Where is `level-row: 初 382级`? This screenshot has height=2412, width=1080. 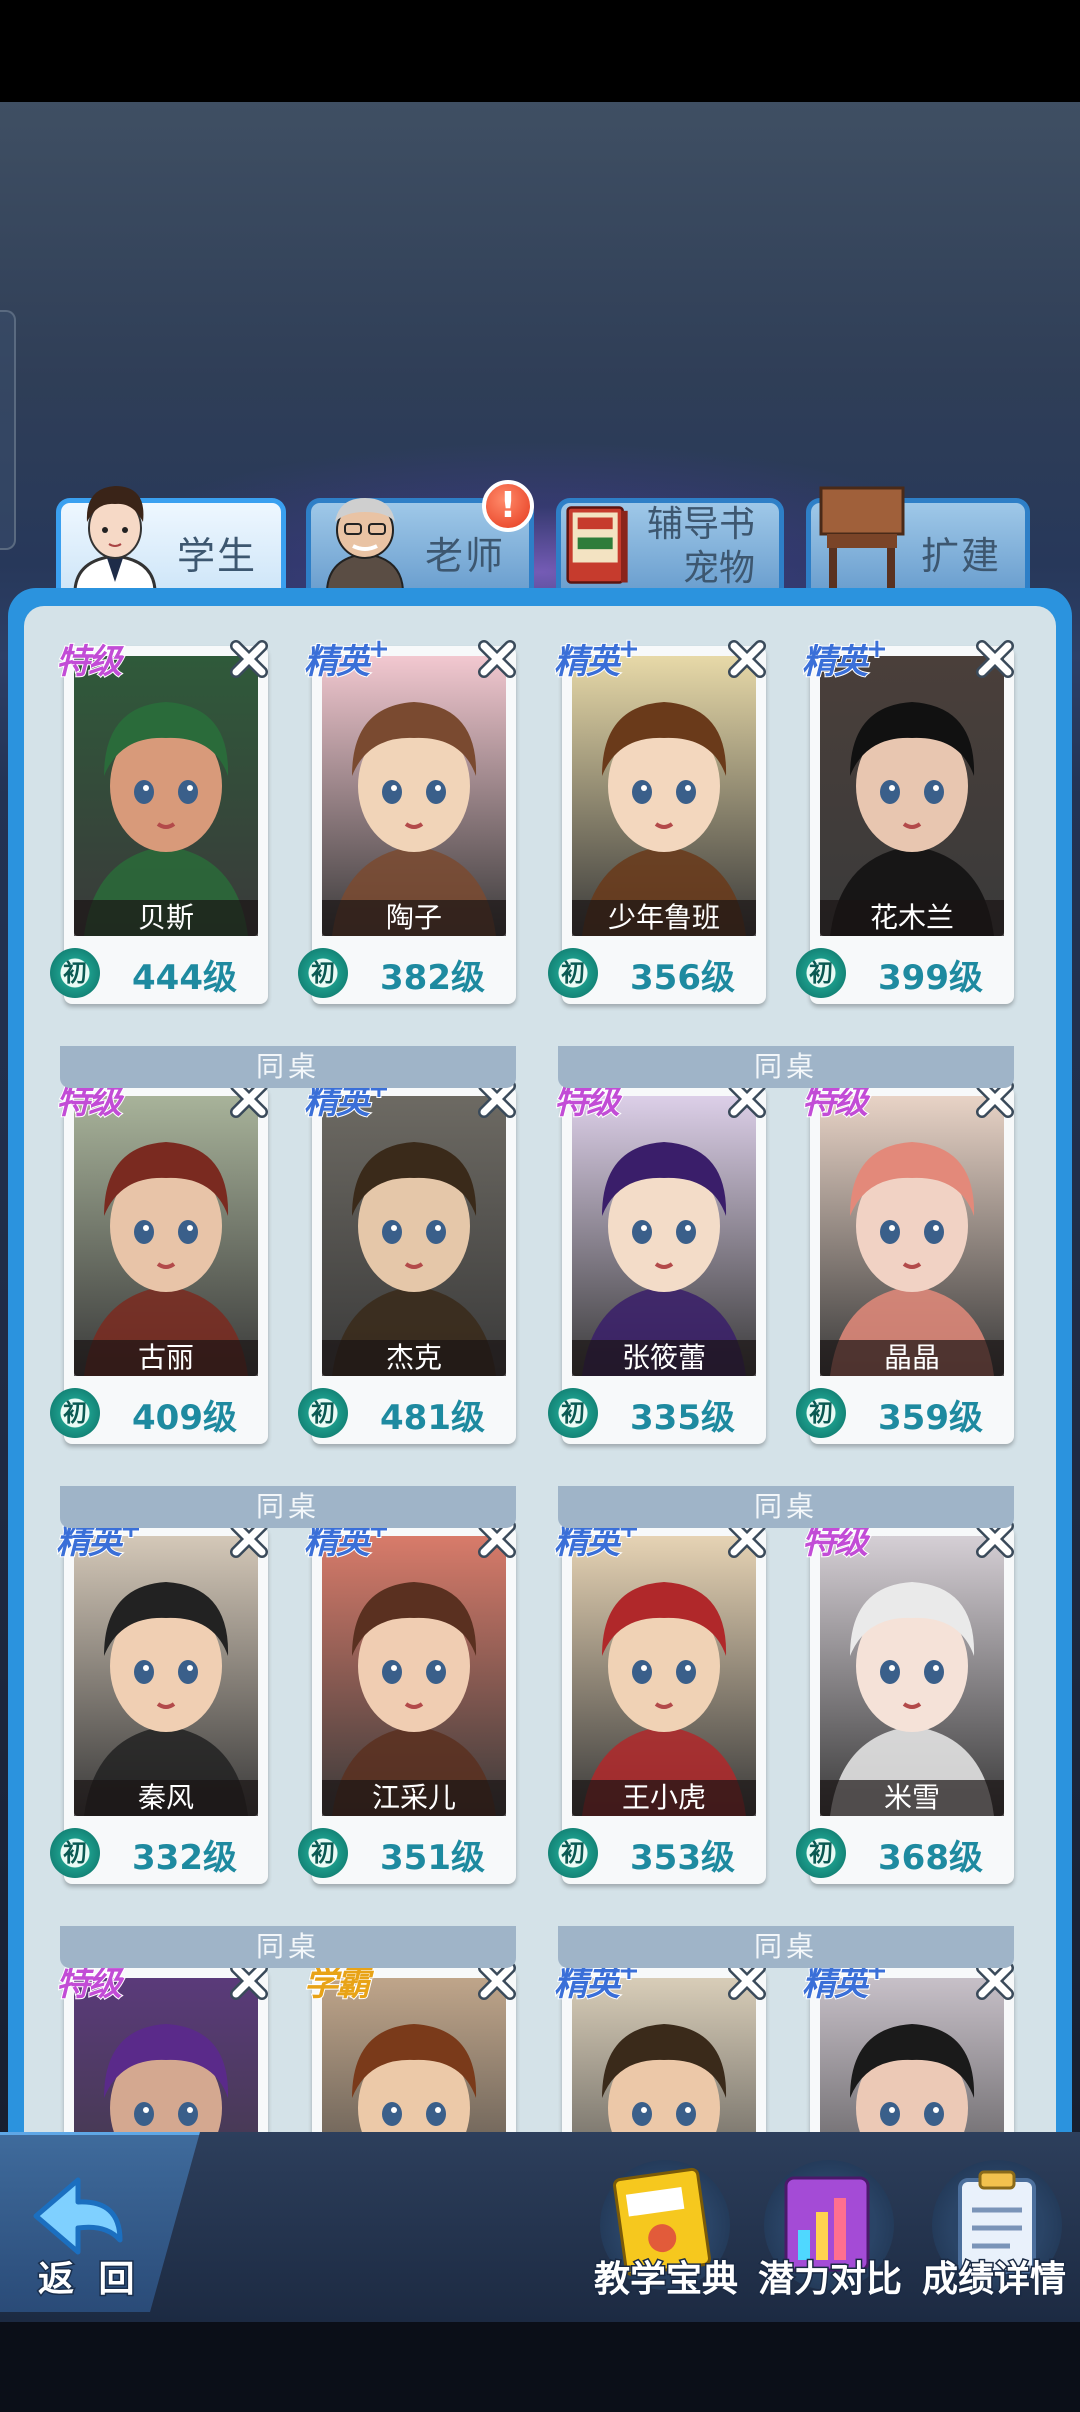 level-row: 初 382级 is located at coordinates (407, 970).